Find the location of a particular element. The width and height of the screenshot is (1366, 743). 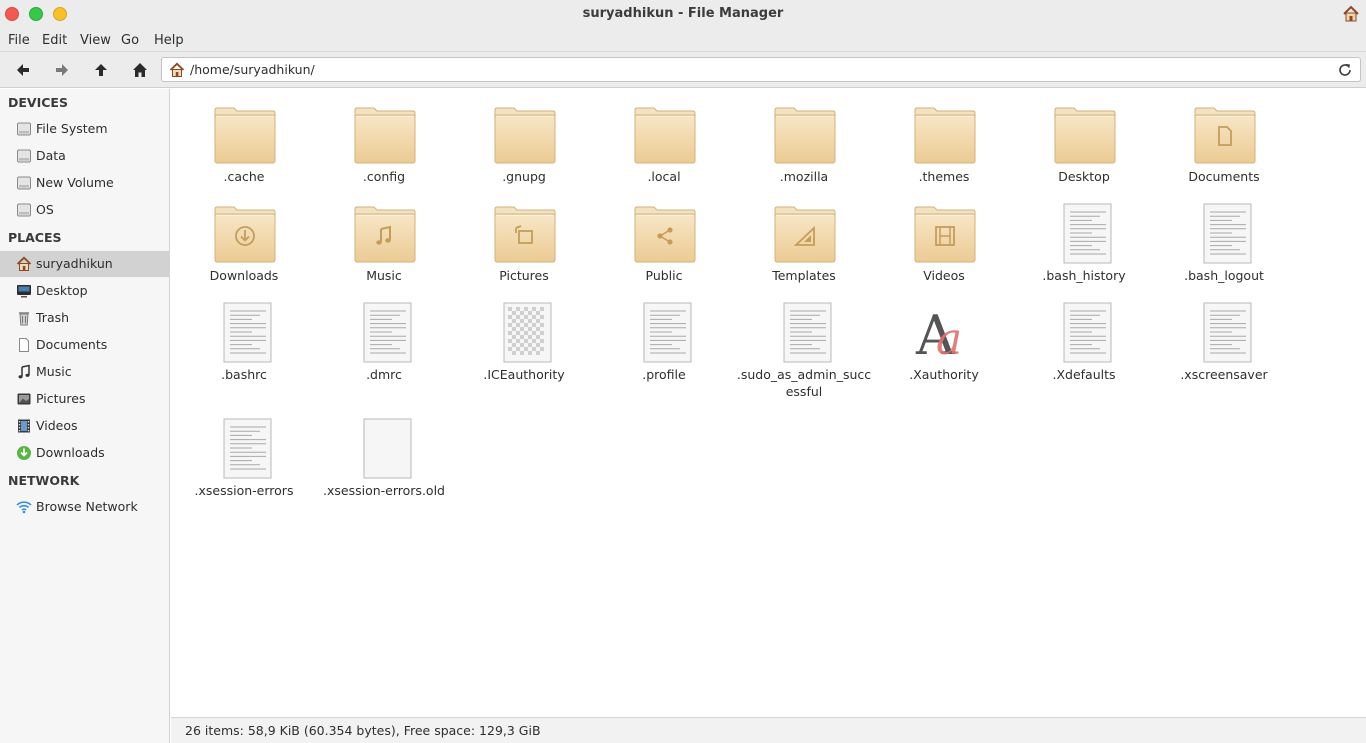

sidebar-item-trash: Trash is located at coordinates (85, 318).